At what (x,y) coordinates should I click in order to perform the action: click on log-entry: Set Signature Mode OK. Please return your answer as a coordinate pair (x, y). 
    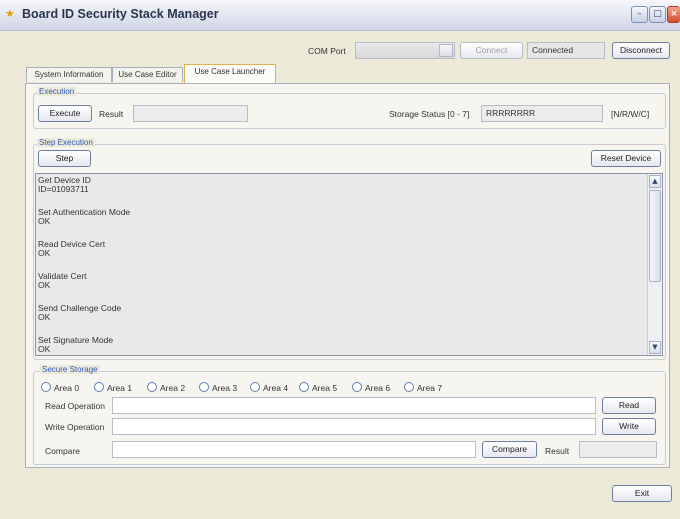
    Looking at the image, I should click on (341, 345).